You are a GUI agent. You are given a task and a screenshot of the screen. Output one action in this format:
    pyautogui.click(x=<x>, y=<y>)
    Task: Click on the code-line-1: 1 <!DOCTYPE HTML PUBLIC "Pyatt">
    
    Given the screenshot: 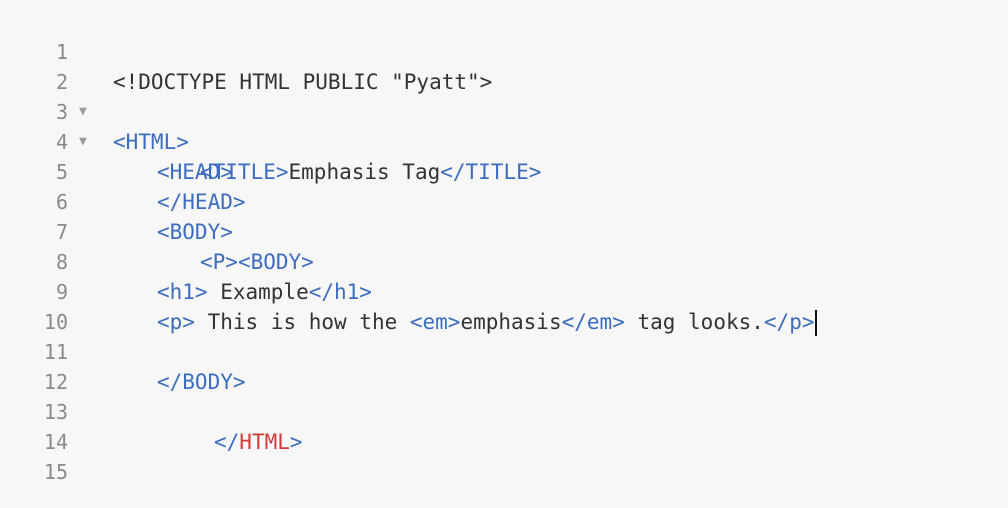 What is the action you would take?
    pyautogui.click(x=246, y=50)
    